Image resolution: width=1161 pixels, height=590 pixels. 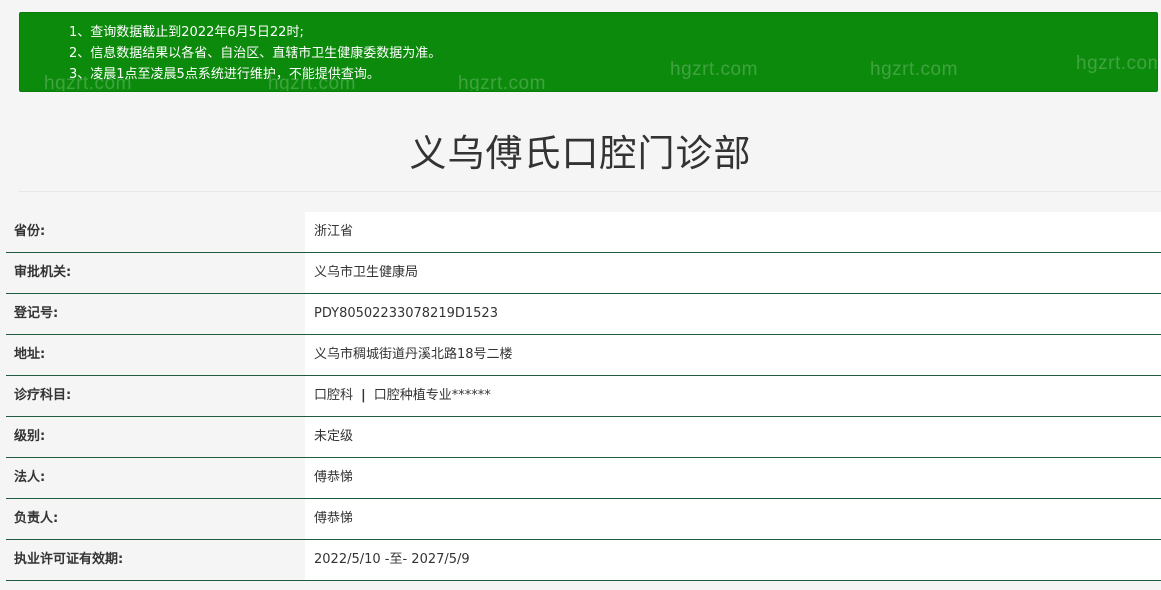 What do you see at coordinates (155, 314) in the screenshot?
I see `row-label: 登记号:` at bounding box center [155, 314].